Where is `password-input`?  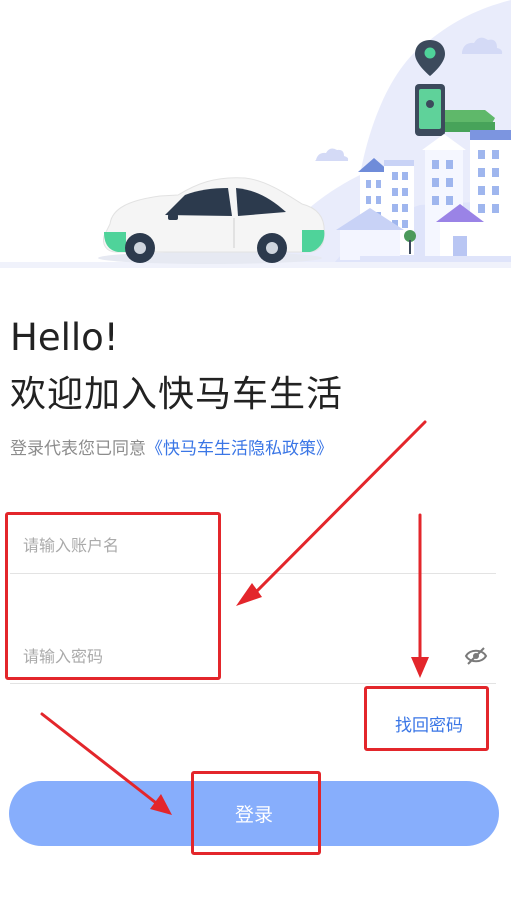 password-input is located at coordinates (216, 656).